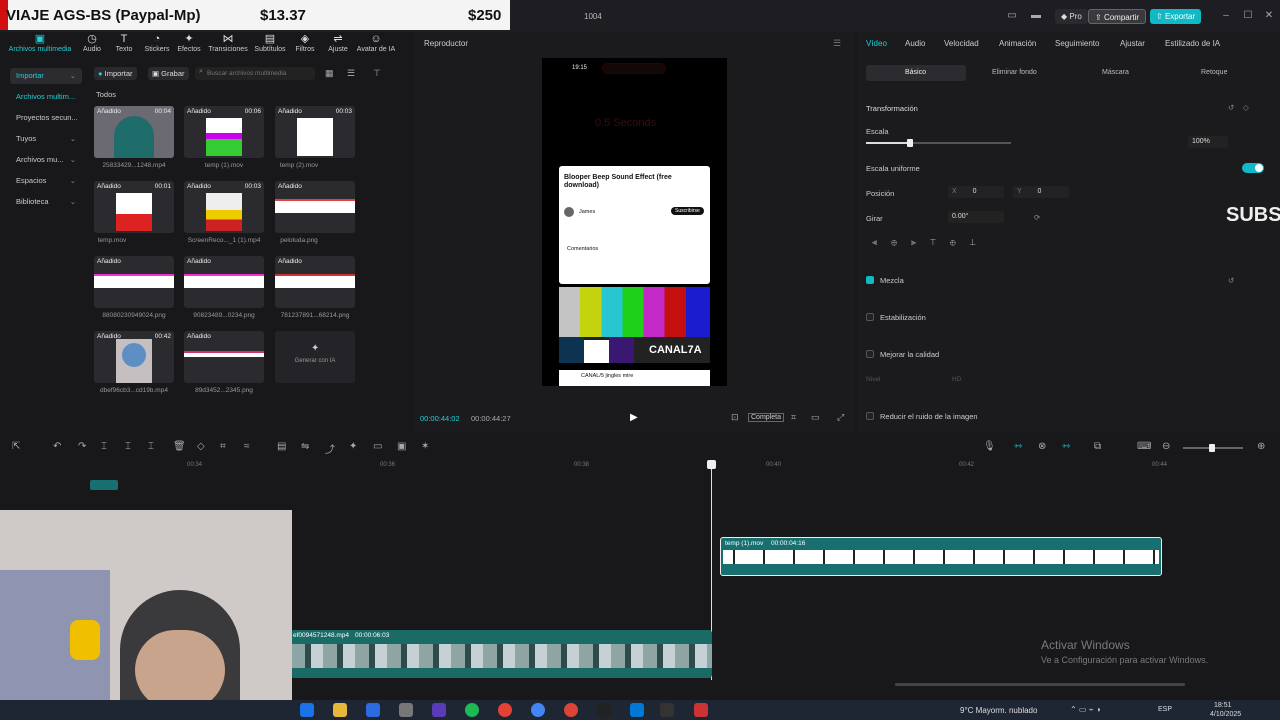 The width and height of the screenshot is (1280, 720). Describe the element at coordinates (189, 42) in the screenshot. I see `tool-effects: ✦ Efectos` at that location.